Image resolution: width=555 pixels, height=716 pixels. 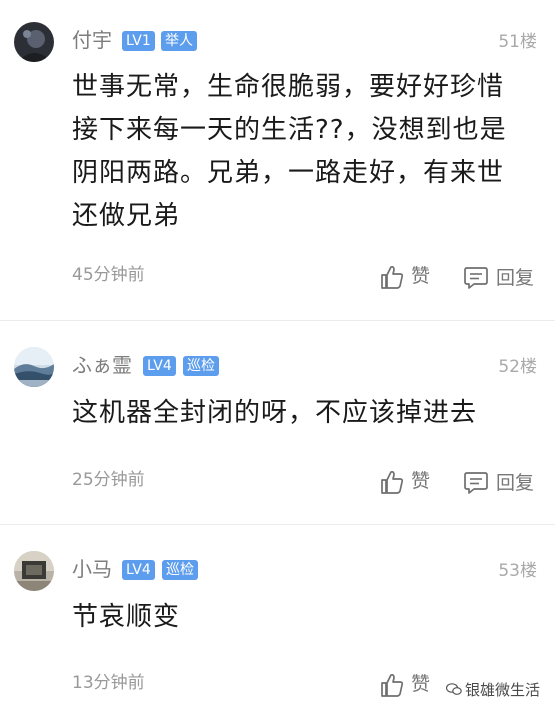 I want to click on comment-line: 还做兄弟, so click(x=126, y=216).